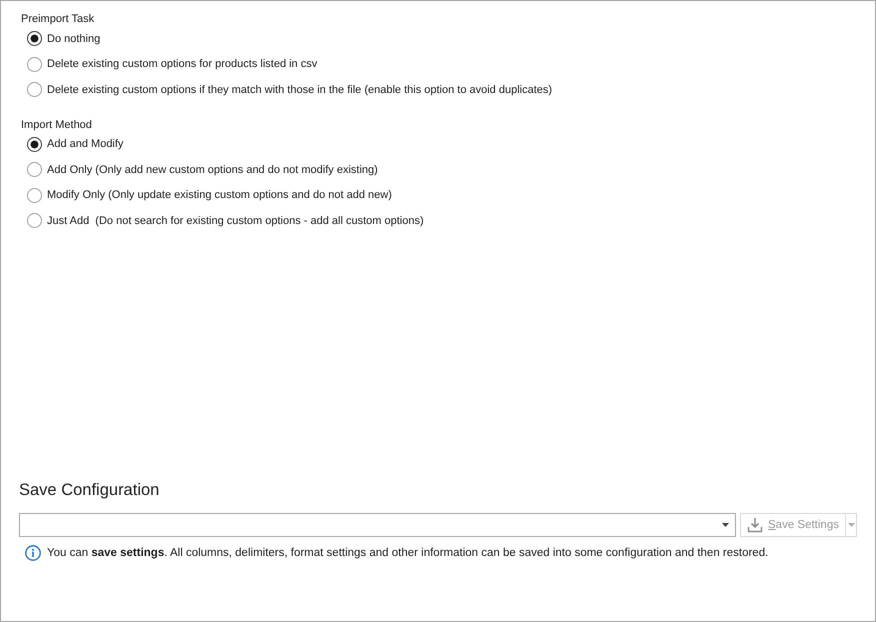  What do you see at coordinates (407, 553) in the screenshot?
I see `info-text: You can save settings. All columns, delimiters, format settings and other information can be saved into some configuration and then restored.` at bounding box center [407, 553].